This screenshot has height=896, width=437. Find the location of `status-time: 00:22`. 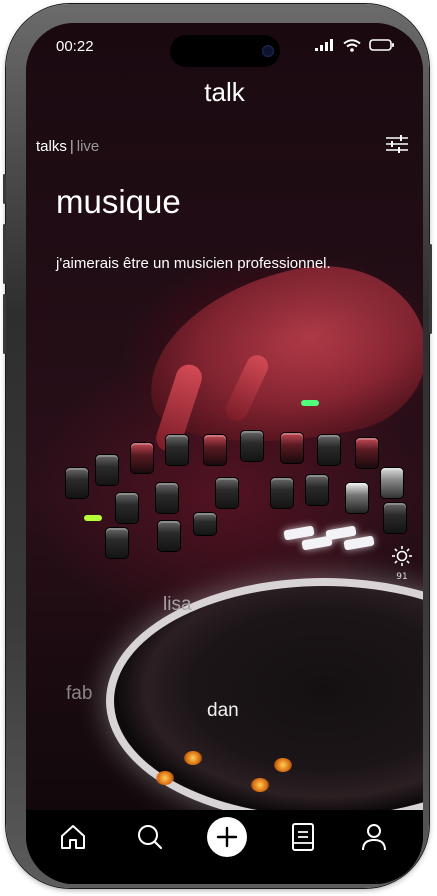

status-time: 00:22 is located at coordinates (75, 46).